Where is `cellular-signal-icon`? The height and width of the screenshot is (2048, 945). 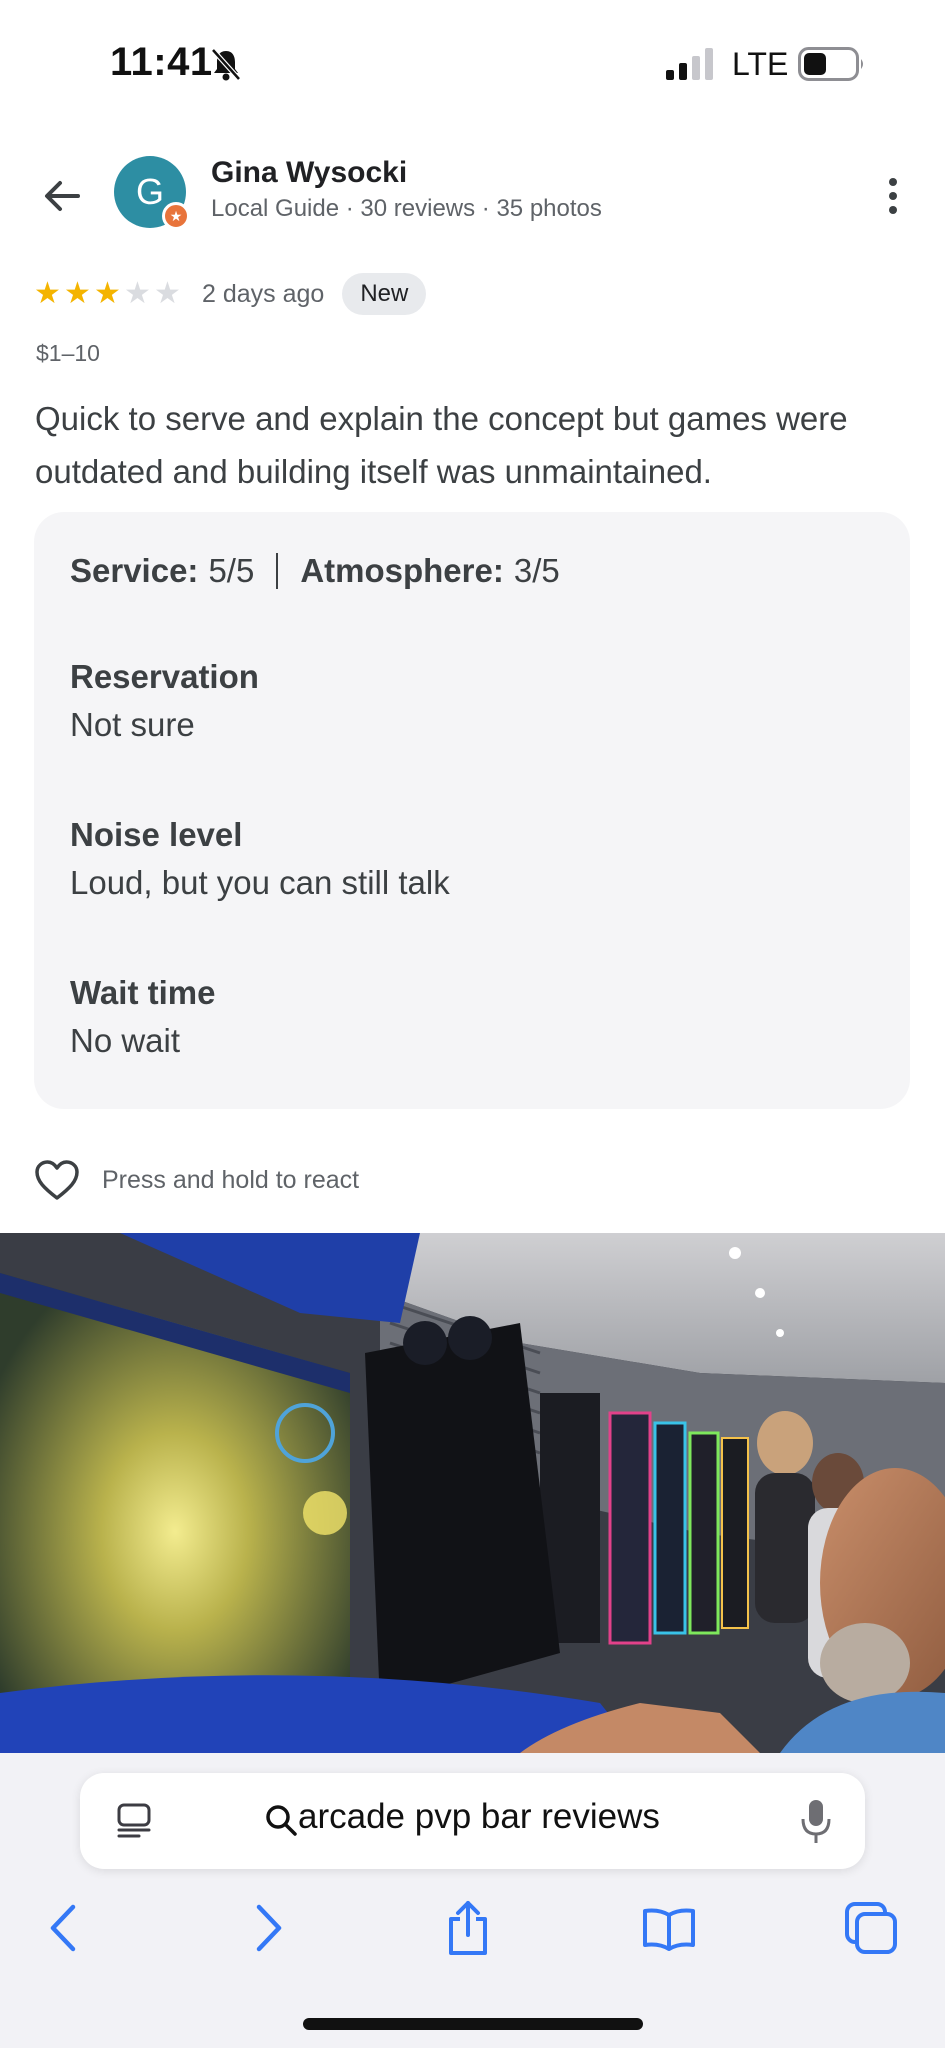
cellular-signal-icon is located at coordinates (689, 64).